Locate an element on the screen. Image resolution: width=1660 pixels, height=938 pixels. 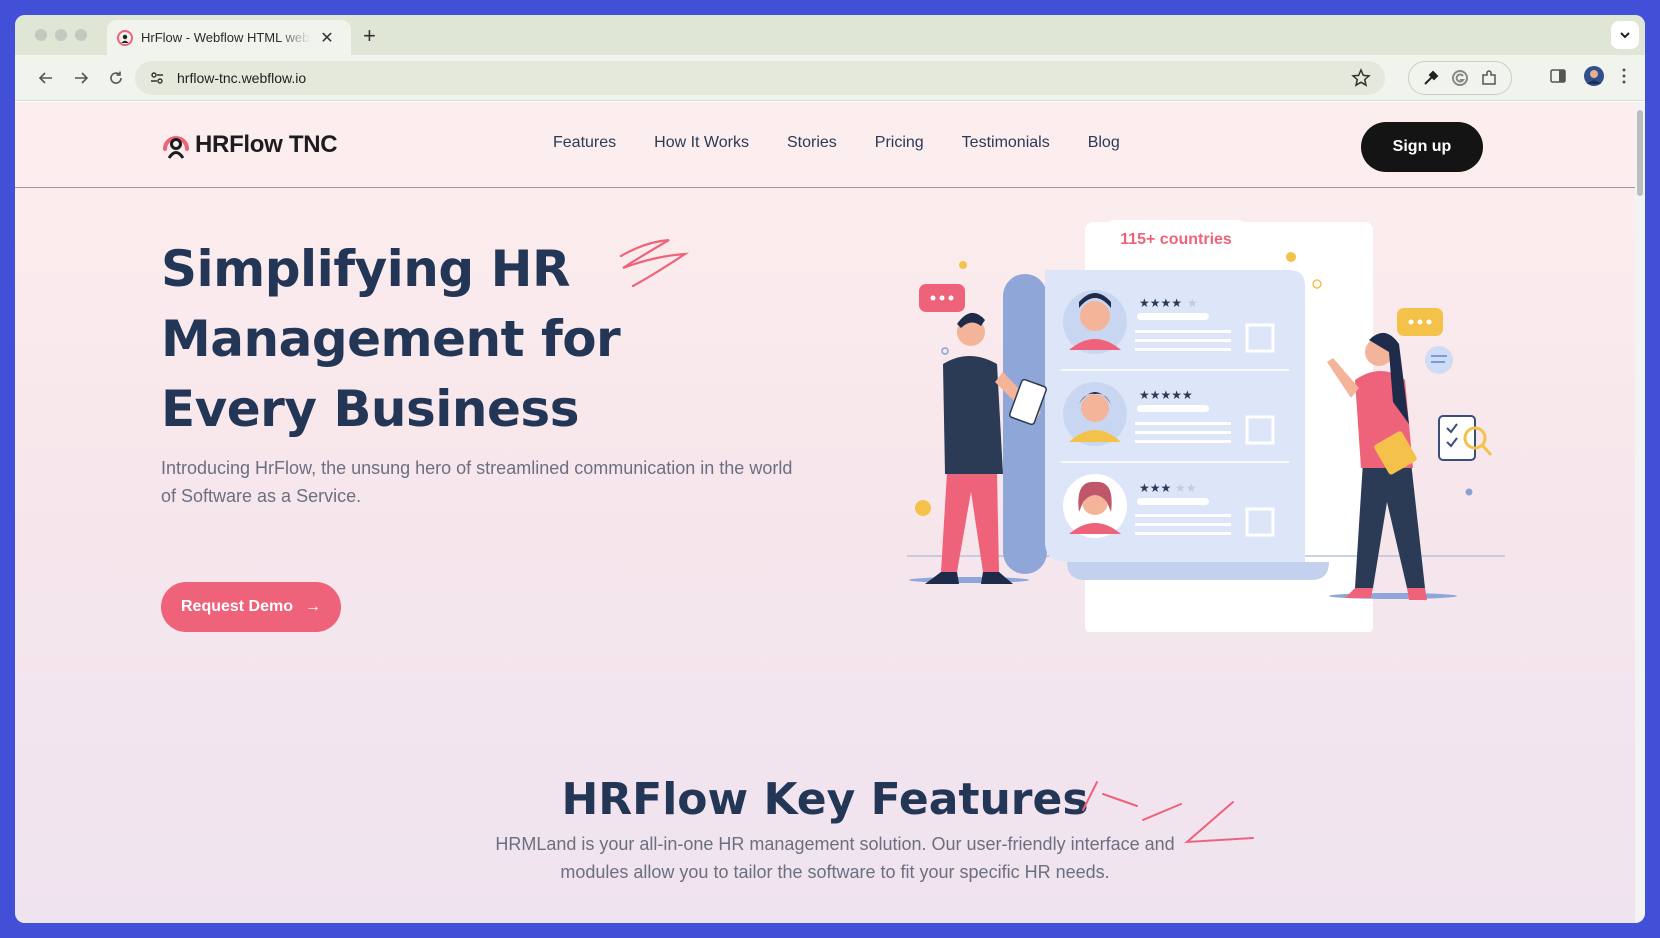
nav-testimonials: Testimonials is located at coordinates (1006, 143).